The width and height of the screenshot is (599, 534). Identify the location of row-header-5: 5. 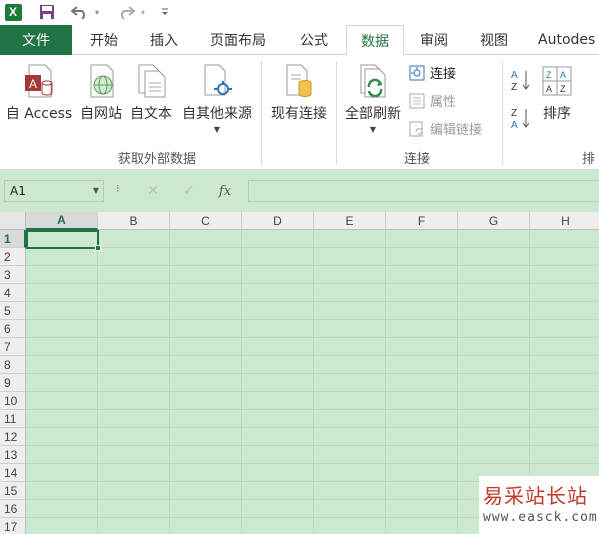
(13, 311).